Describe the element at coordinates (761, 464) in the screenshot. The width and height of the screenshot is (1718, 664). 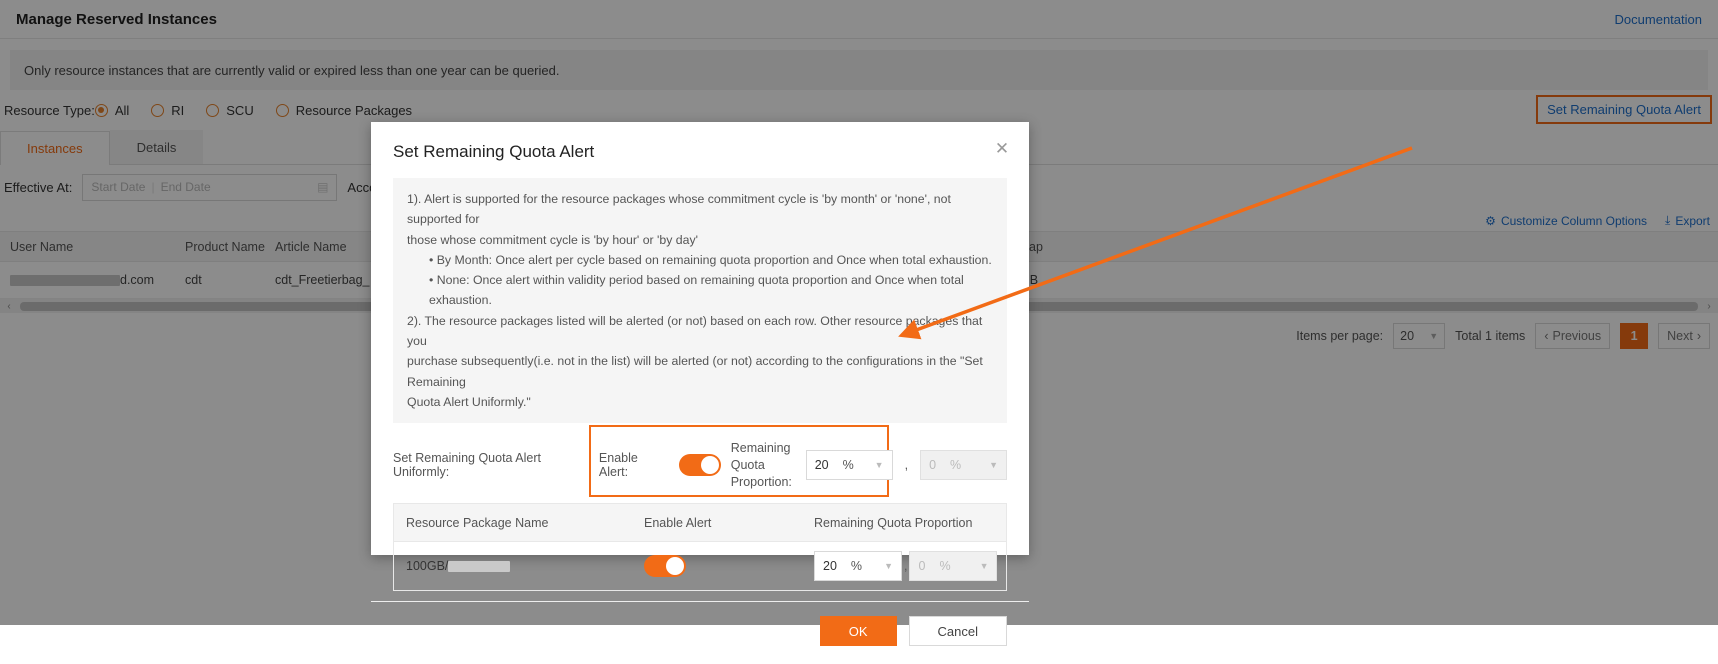
I see `remaining-quota-proportion-label: Remaining Quota Proportion:` at that location.